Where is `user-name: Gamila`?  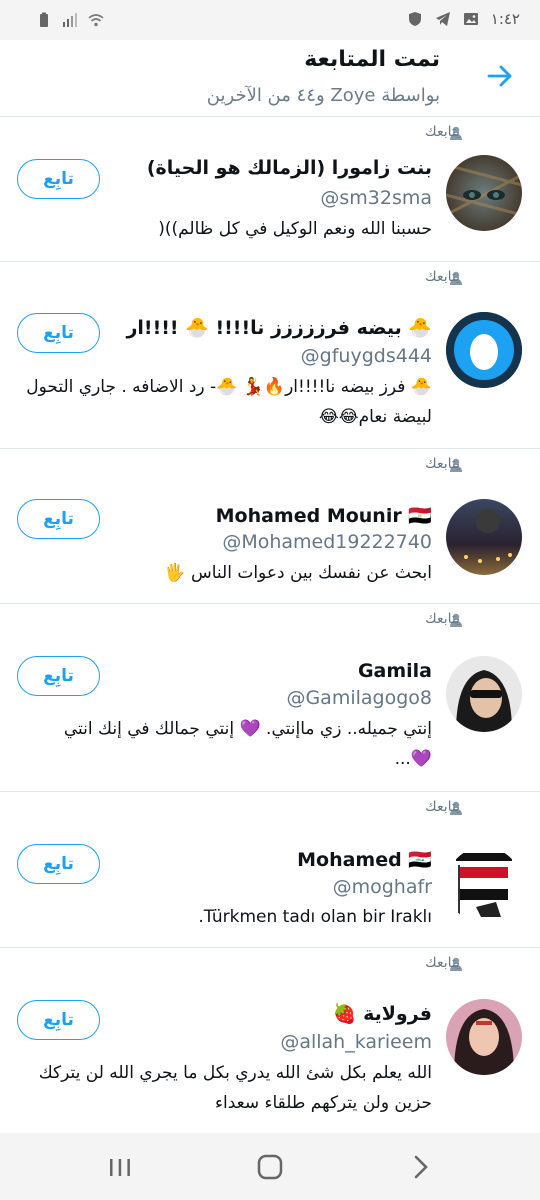 user-name: Gamila is located at coordinates (395, 671).